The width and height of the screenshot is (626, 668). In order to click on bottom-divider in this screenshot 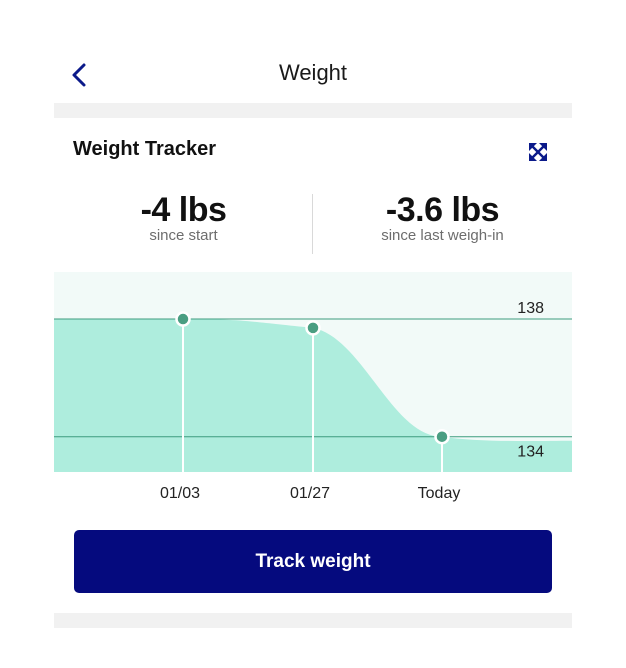, I will do `click(313, 620)`.